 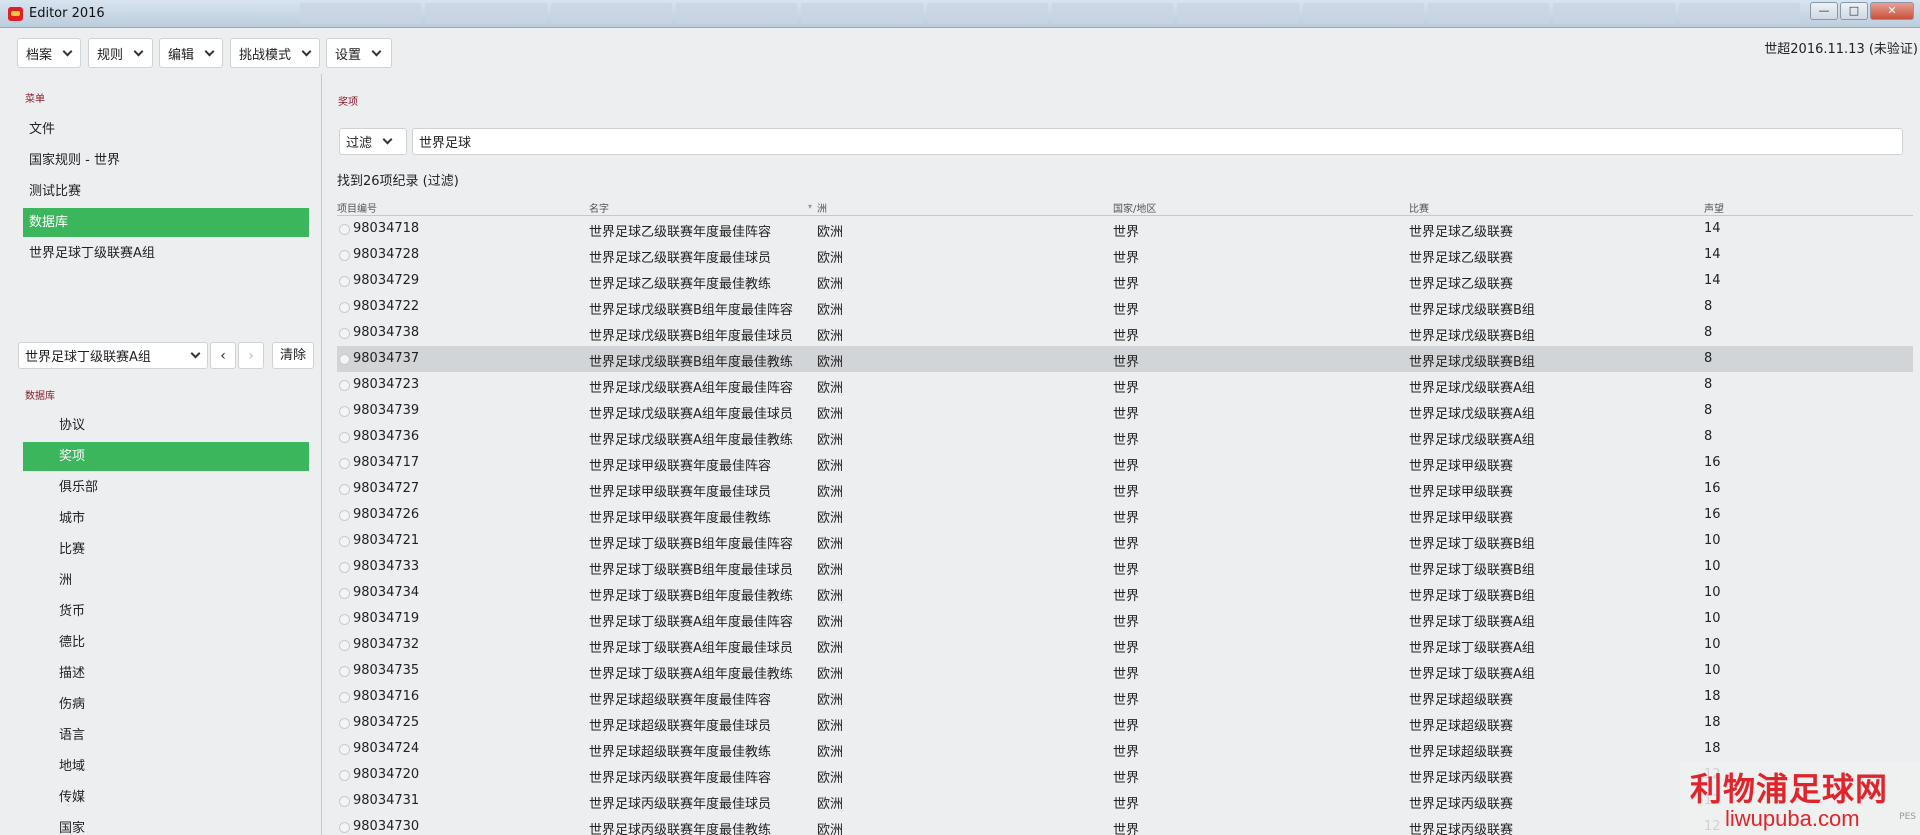 What do you see at coordinates (1125, 775) in the screenshot?
I see `table-row: 98034720世界足球丙级联赛年度最佳阵容欧洲世界世界足球丙级联赛12` at bounding box center [1125, 775].